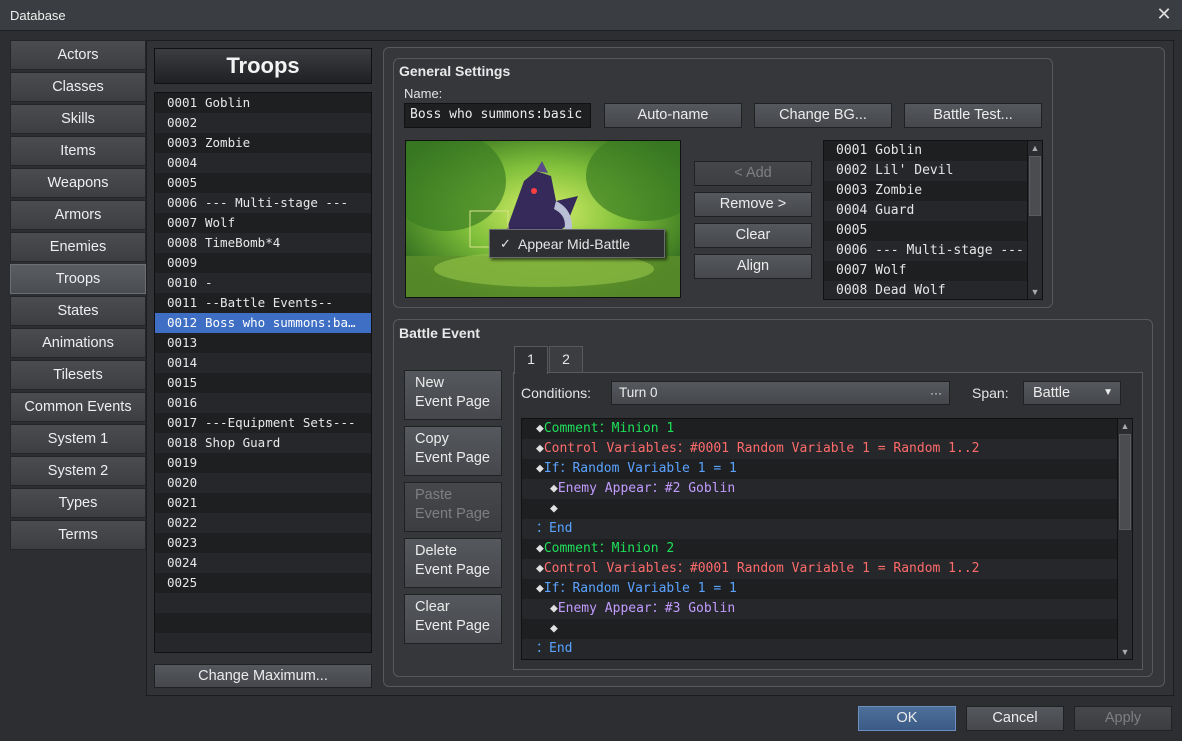  What do you see at coordinates (827, 549) in the screenshot?
I see `command-row: ◆Comment：Minion 2` at bounding box center [827, 549].